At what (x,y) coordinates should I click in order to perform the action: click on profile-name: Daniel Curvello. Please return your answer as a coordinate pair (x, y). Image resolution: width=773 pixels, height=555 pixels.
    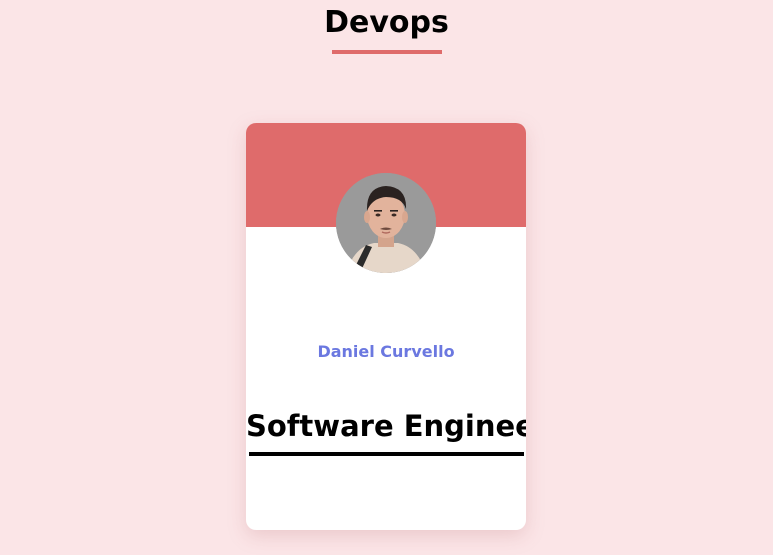
    Looking at the image, I should click on (386, 351).